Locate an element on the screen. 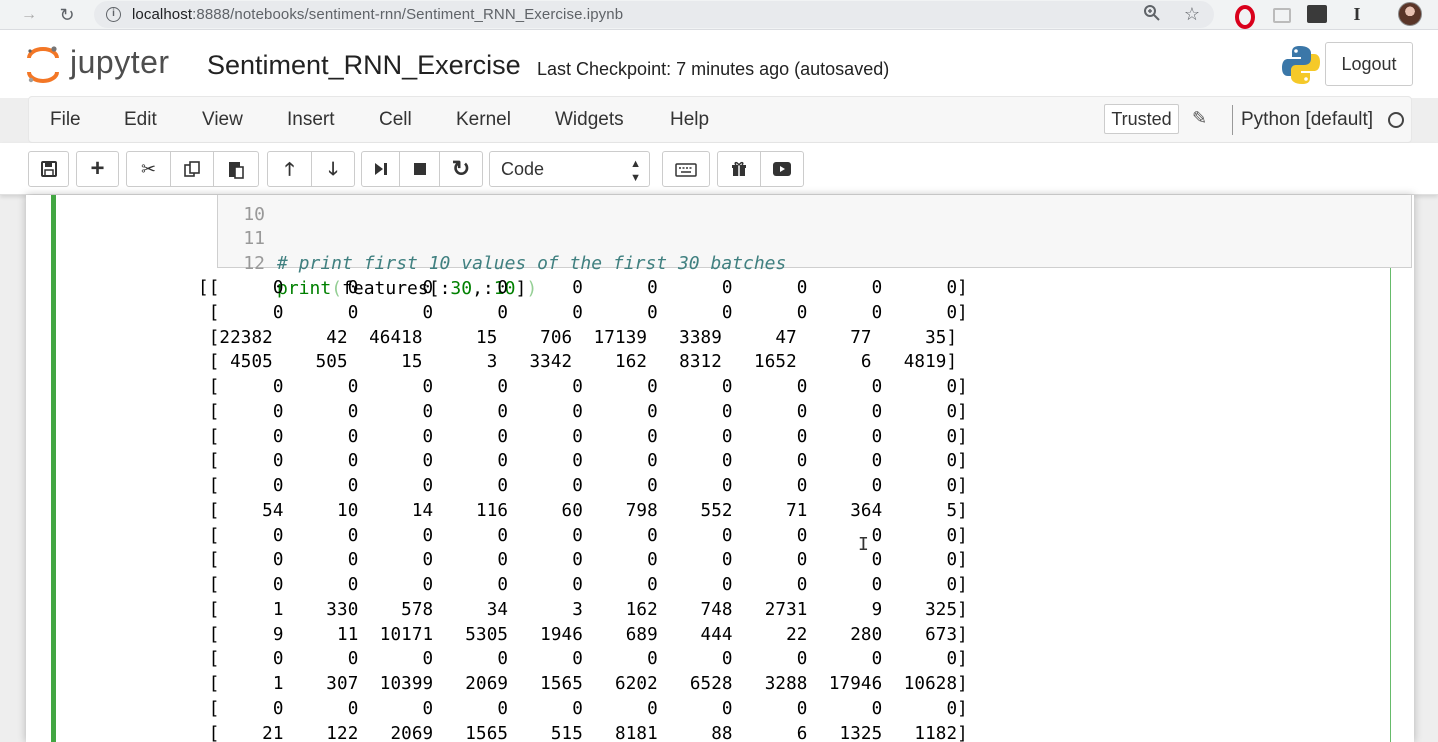 The image size is (1438, 742). zoom-icon is located at coordinates (1152, 14).